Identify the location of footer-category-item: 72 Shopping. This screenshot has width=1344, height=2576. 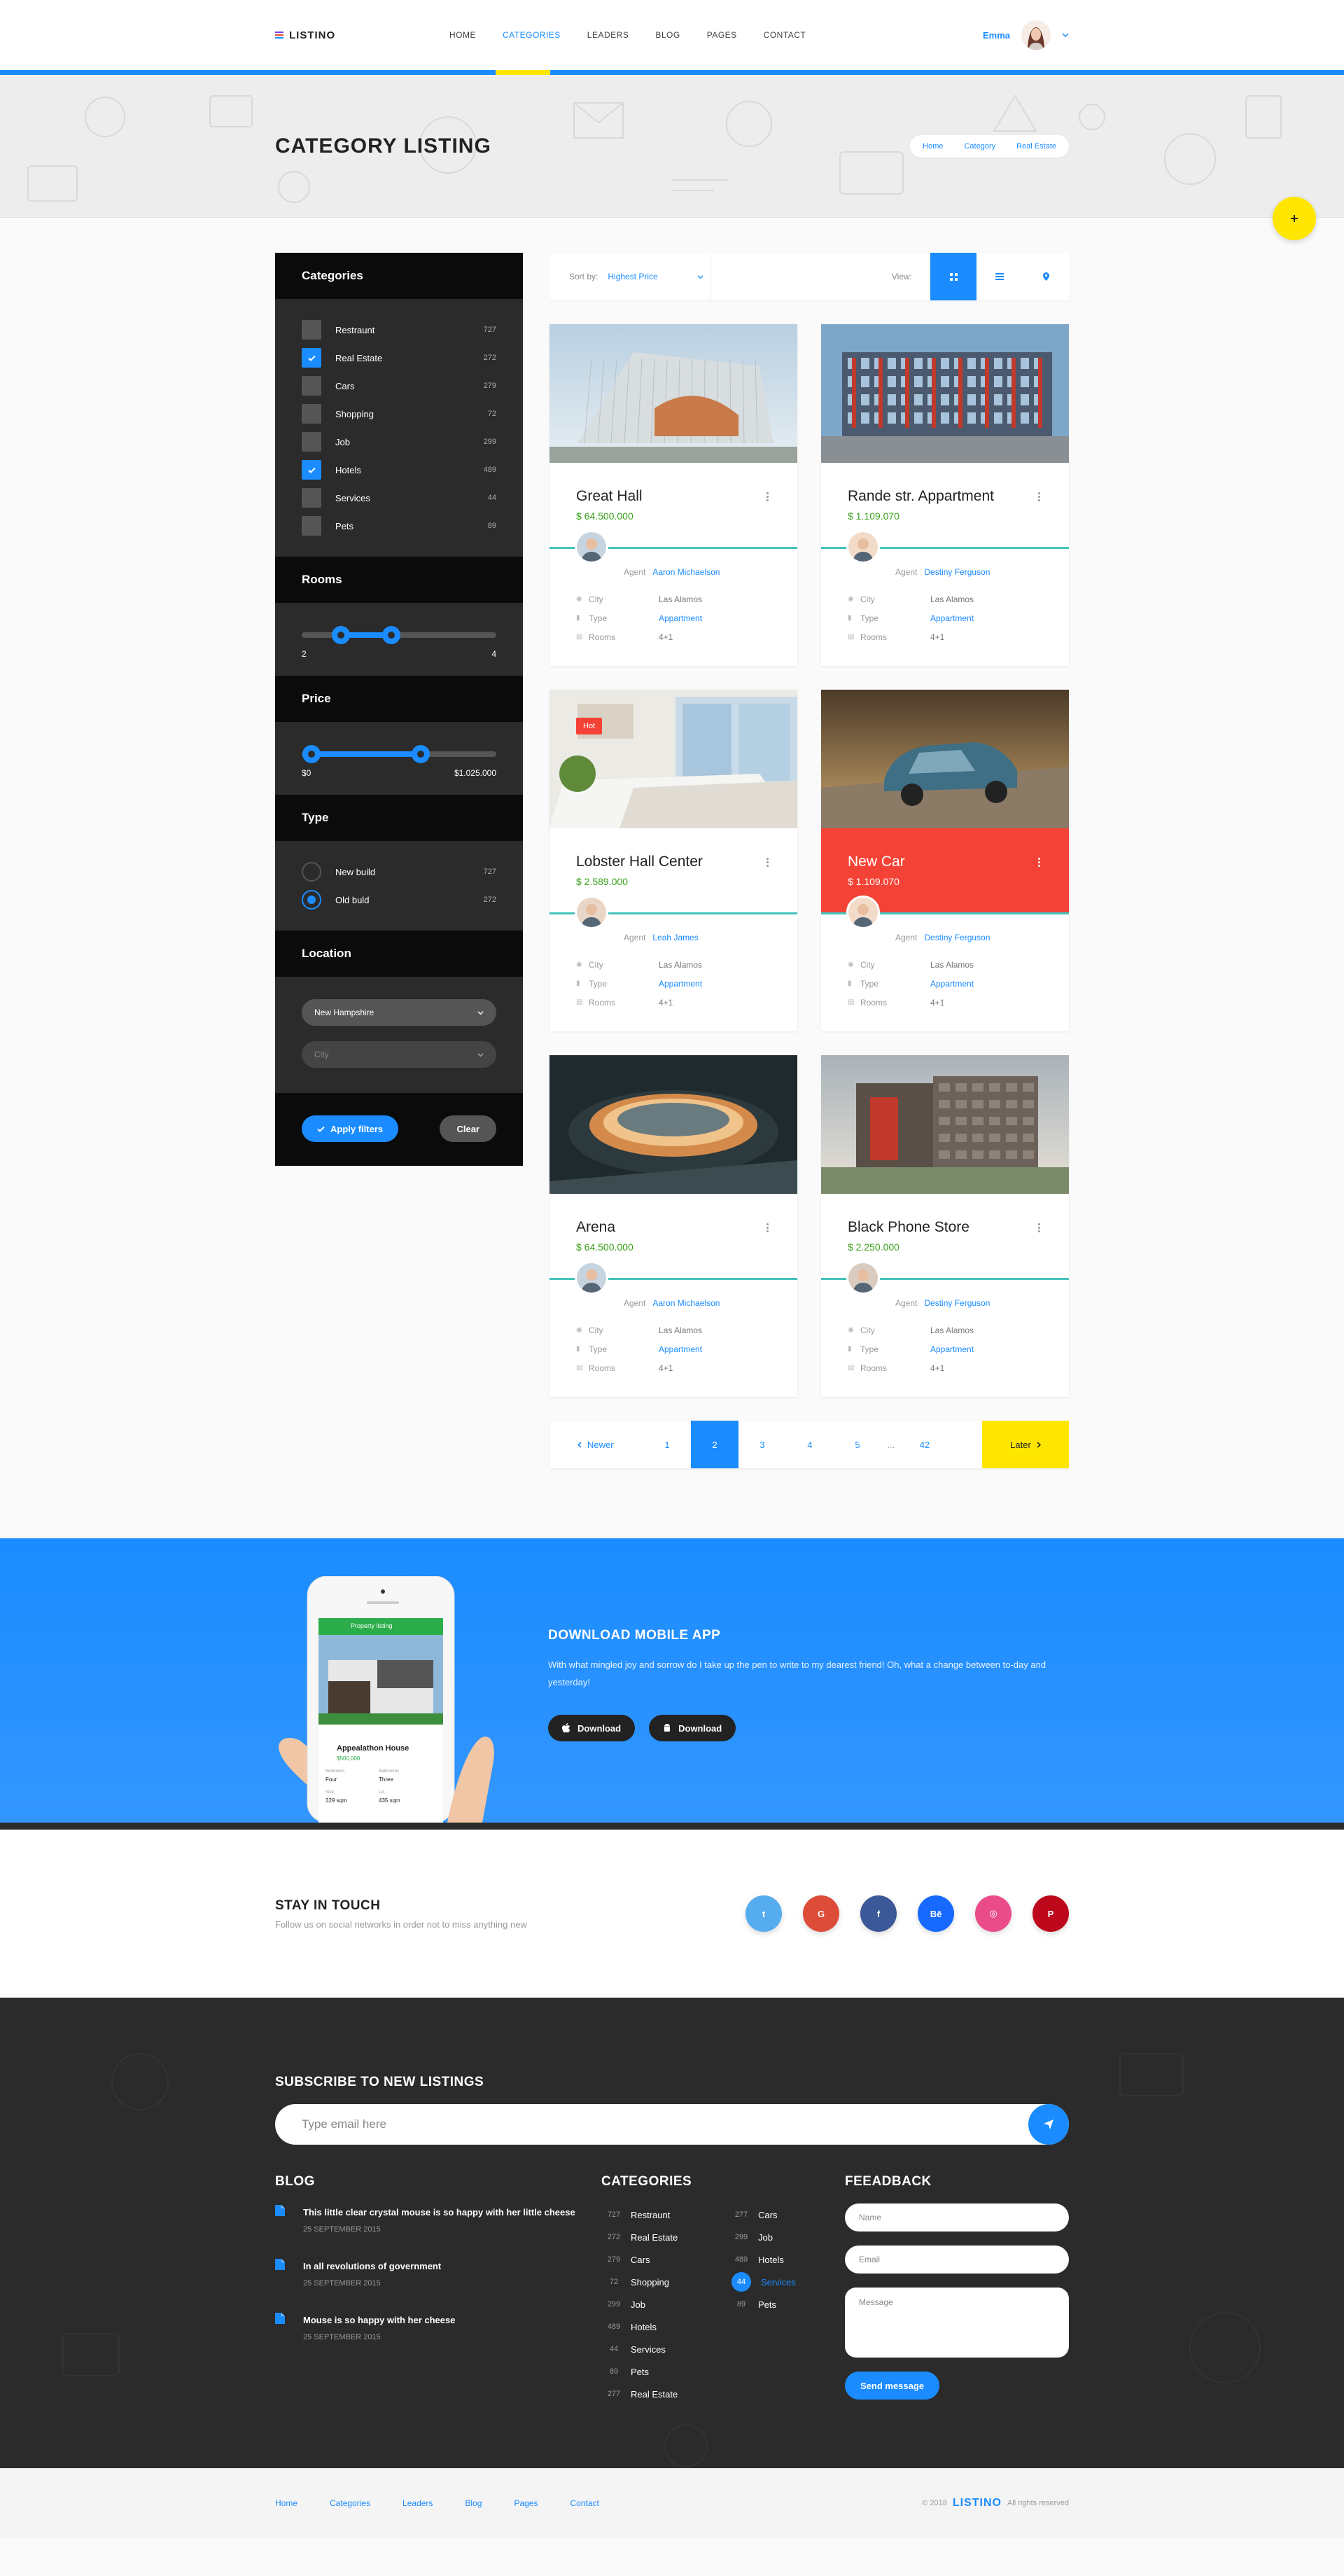
(653, 2282).